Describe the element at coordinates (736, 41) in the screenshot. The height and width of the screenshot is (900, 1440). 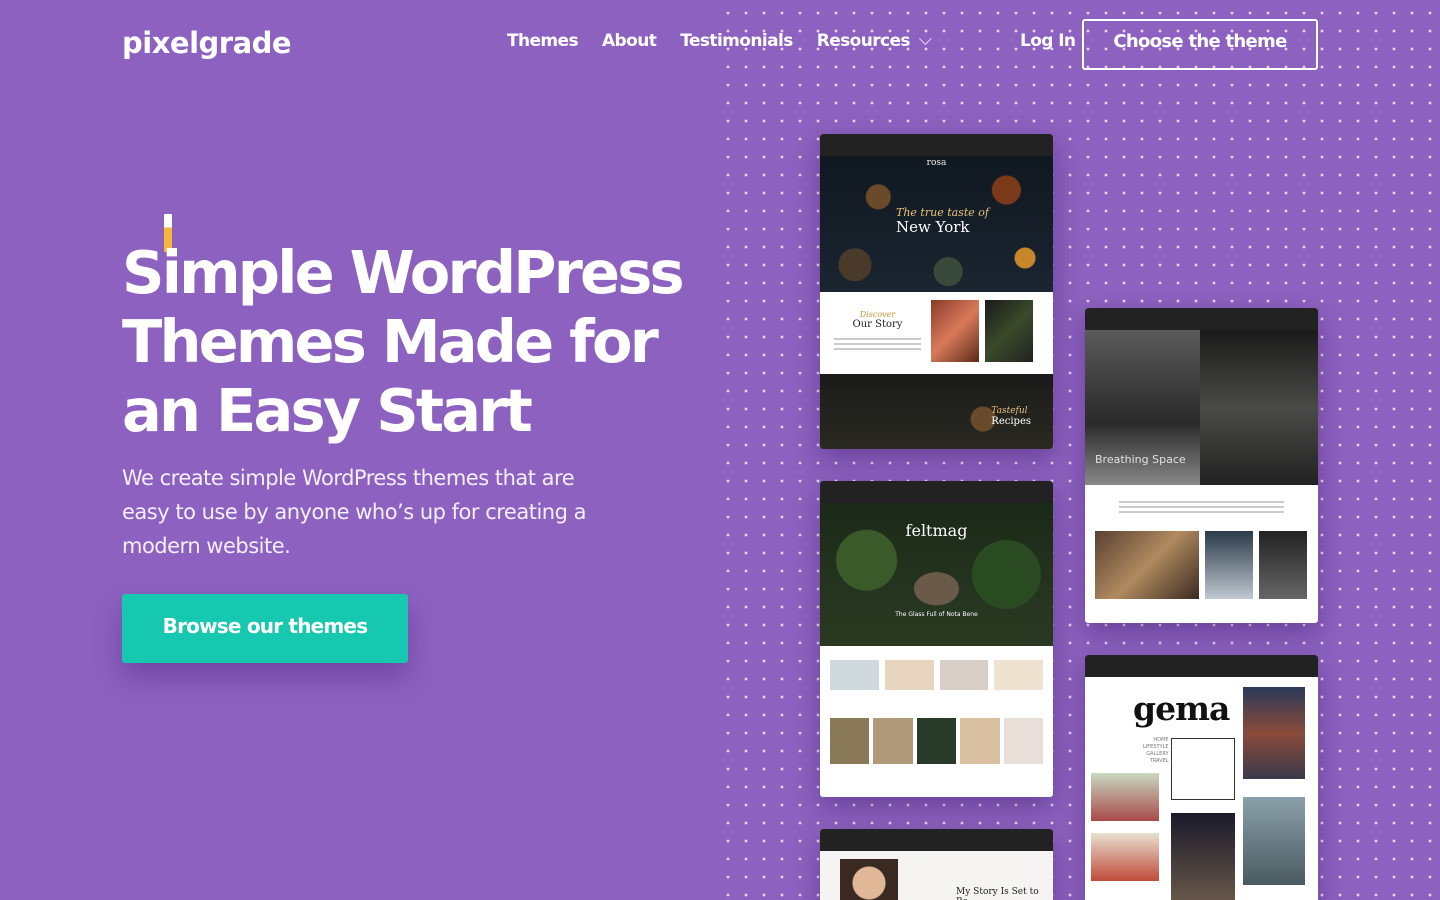
I see `nav-testimonials: Testimonials` at that location.